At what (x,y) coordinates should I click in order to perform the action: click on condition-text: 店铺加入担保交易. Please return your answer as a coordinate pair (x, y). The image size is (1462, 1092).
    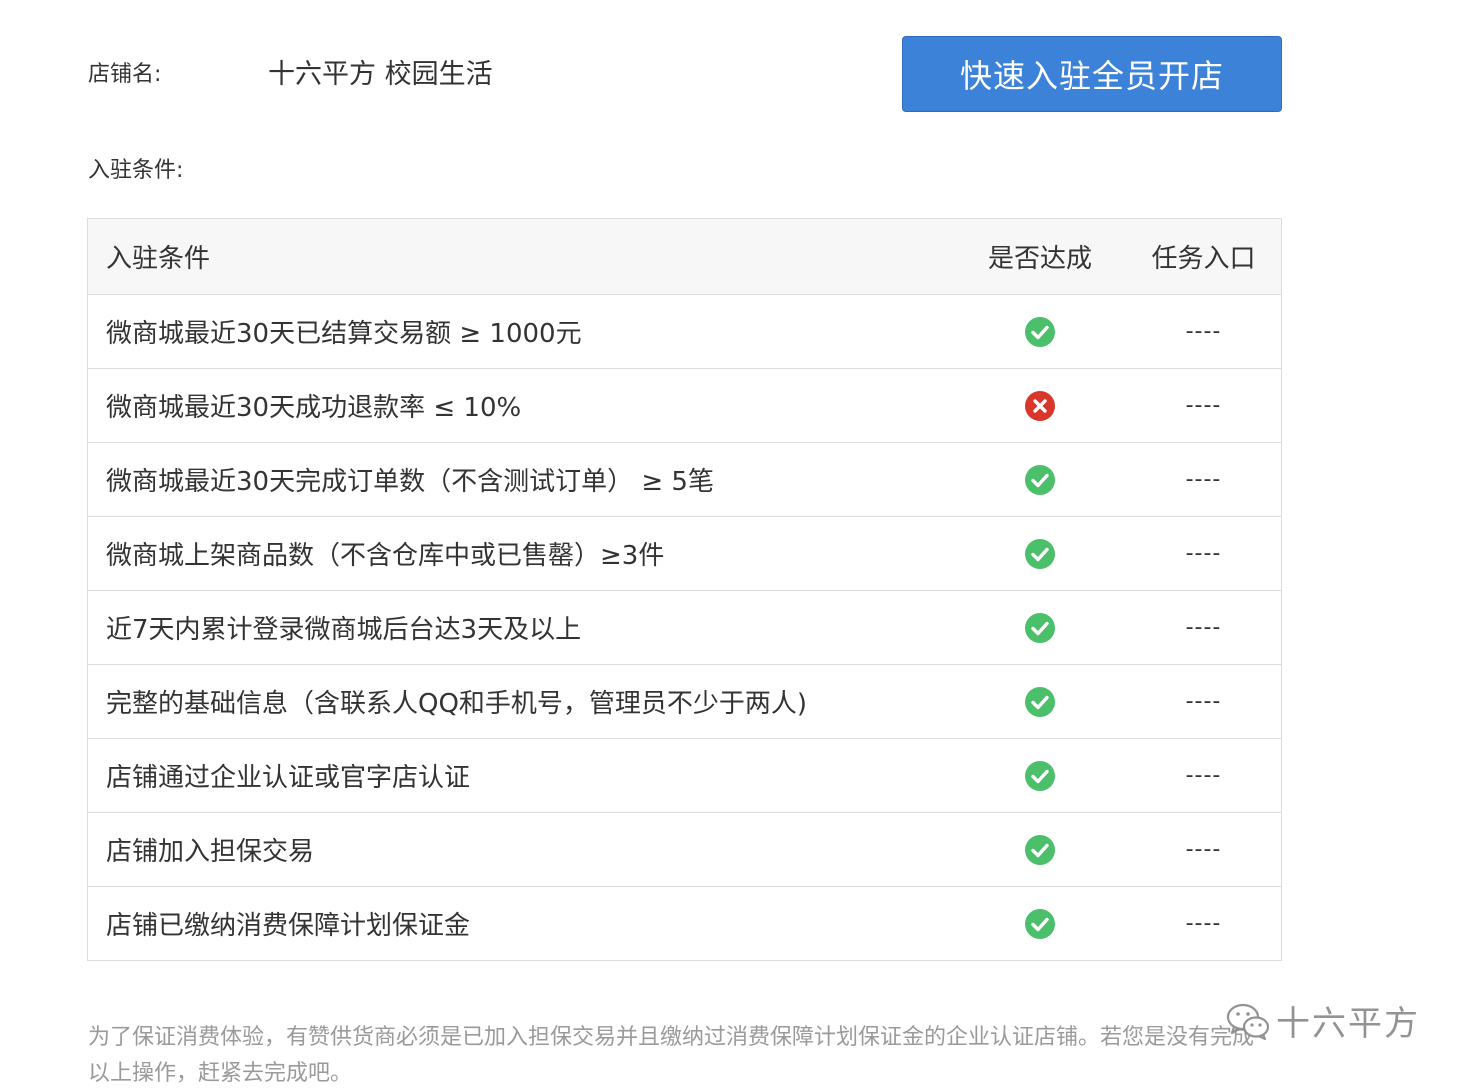
    Looking at the image, I should click on (210, 852).